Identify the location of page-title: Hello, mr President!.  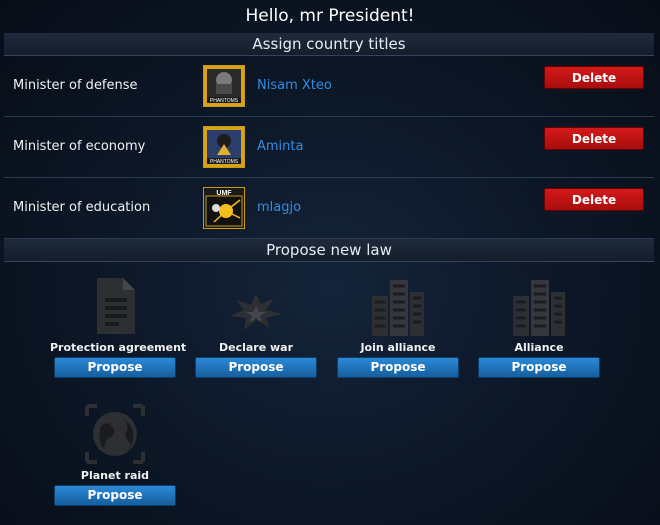
(330, 16).